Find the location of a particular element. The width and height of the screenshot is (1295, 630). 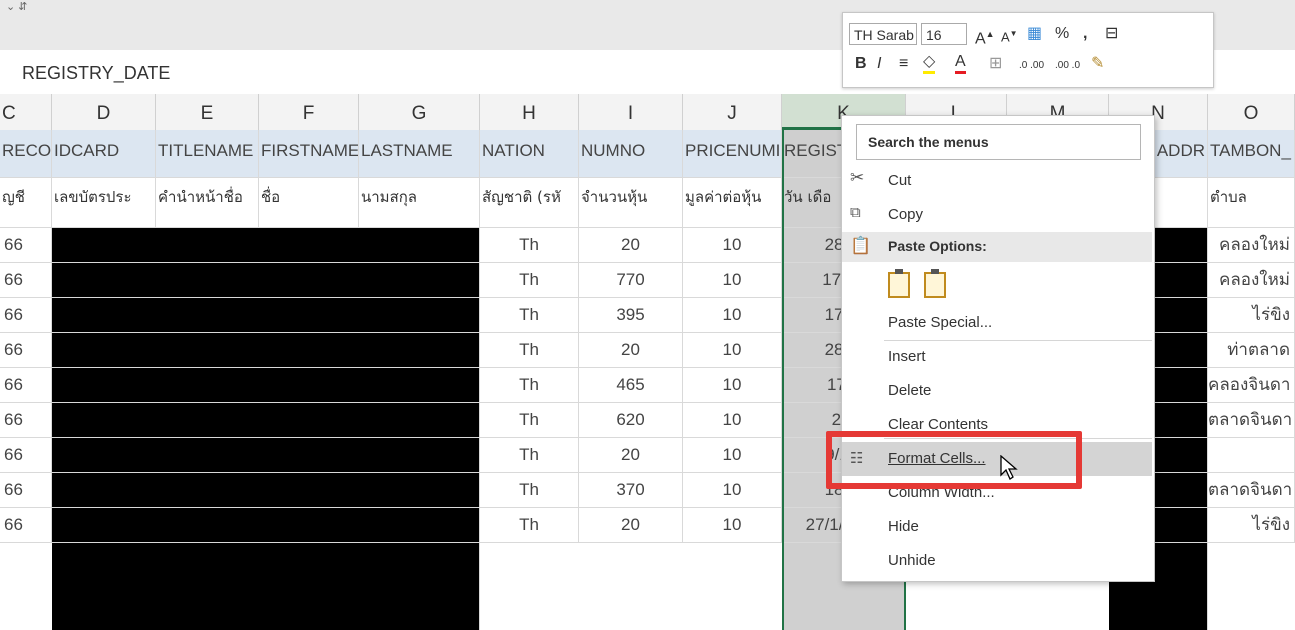

col-header-j: J is located at coordinates (732, 112).